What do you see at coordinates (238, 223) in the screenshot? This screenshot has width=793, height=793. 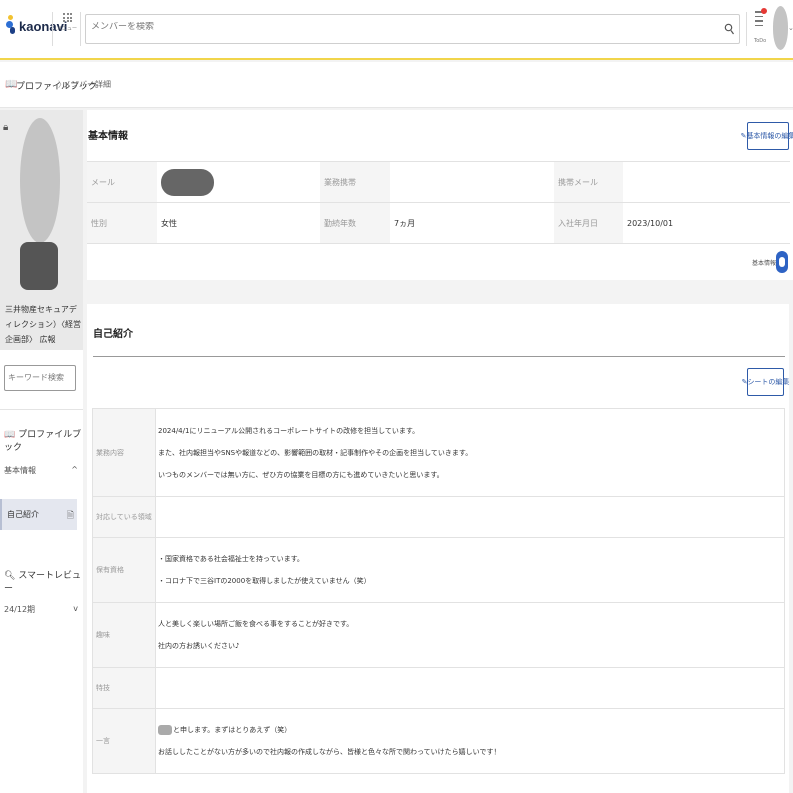 I see `table-cell-value: 女性` at bounding box center [238, 223].